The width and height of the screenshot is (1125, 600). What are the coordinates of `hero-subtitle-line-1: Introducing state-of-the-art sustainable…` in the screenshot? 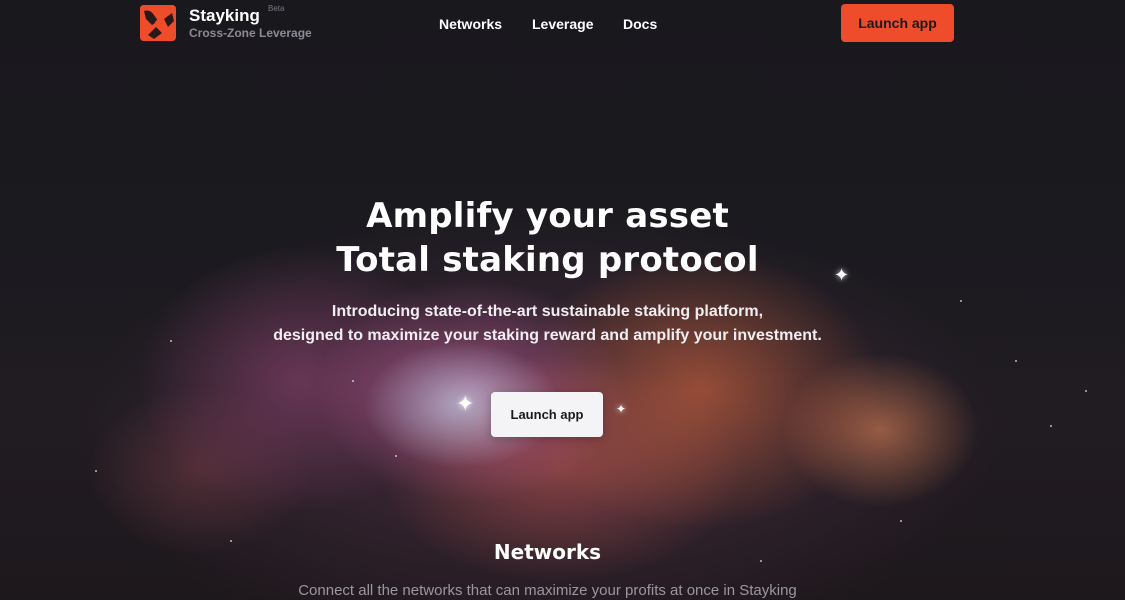 It's located at (547, 311).